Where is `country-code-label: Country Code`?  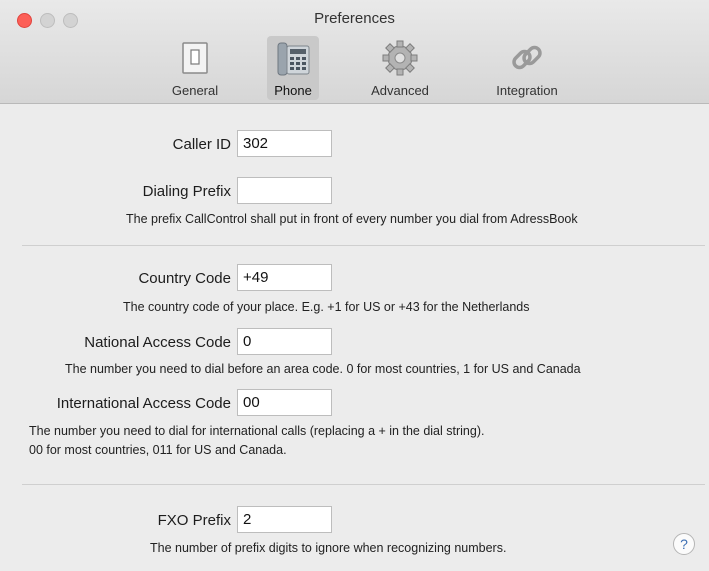 country-code-label: Country Code is located at coordinates (184, 278).